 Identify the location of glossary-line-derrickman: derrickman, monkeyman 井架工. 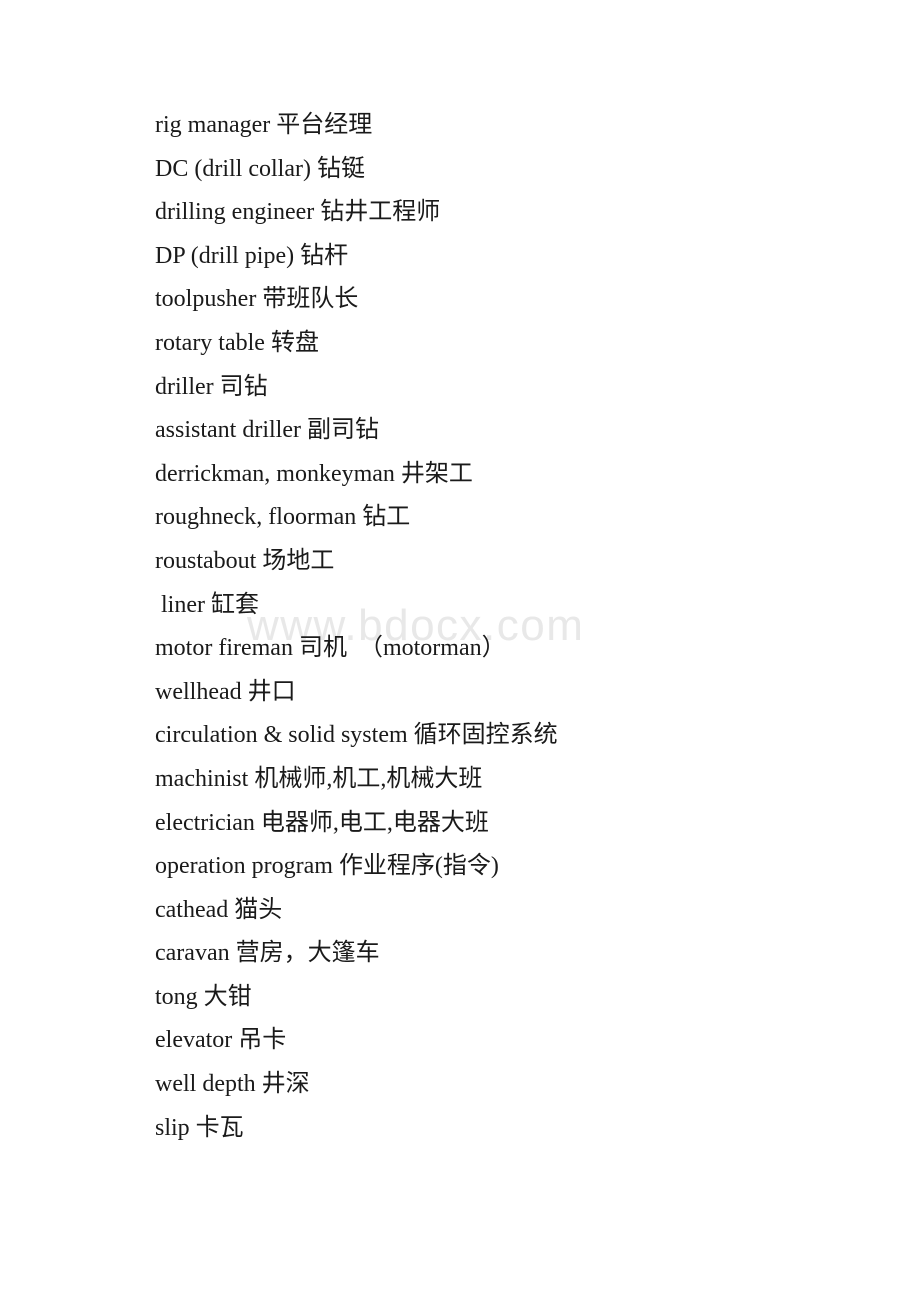
(314, 473).